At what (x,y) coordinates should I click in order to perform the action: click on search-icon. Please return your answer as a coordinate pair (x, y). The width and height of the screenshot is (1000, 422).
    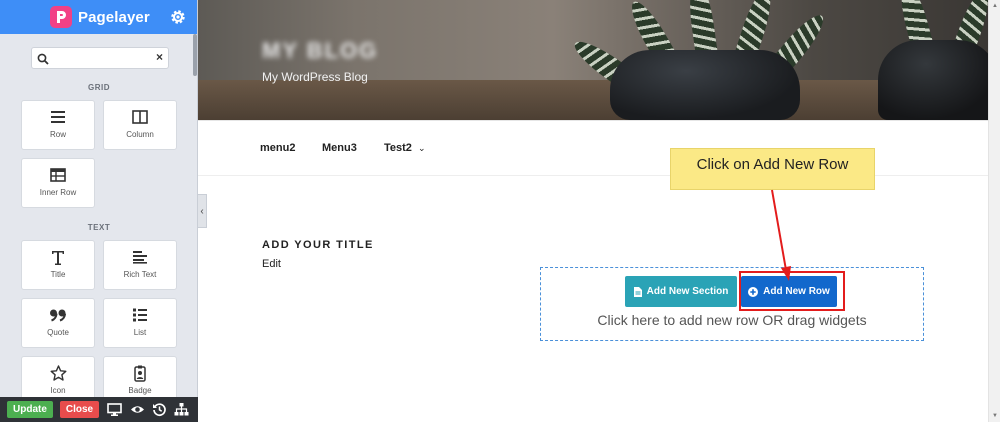
    Looking at the image, I should click on (43, 61).